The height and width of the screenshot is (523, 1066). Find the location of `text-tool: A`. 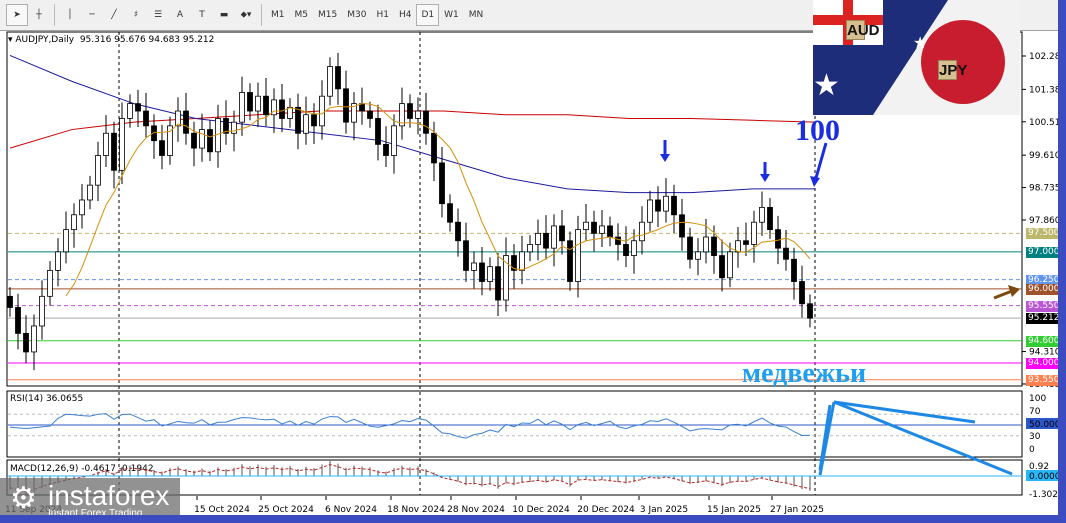

text-tool: A is located at coordinates (180, 15).